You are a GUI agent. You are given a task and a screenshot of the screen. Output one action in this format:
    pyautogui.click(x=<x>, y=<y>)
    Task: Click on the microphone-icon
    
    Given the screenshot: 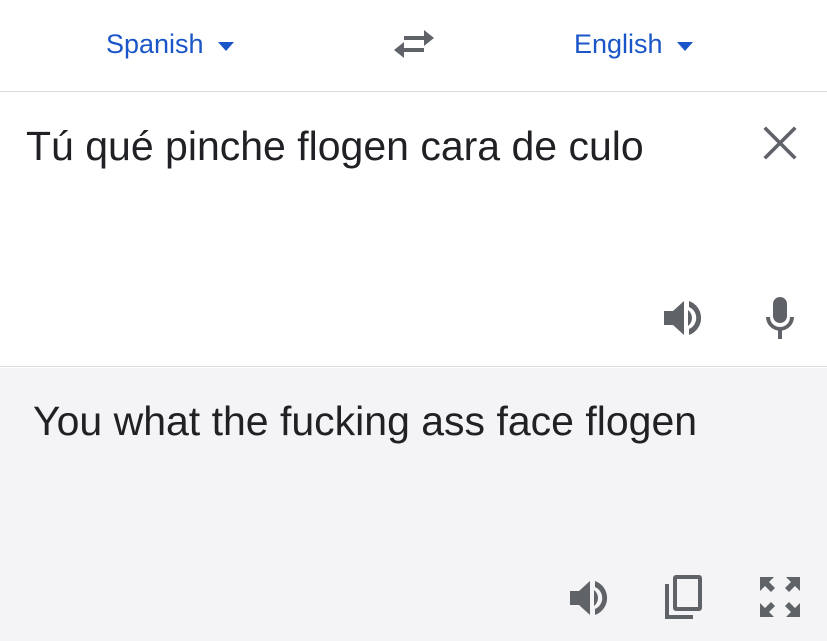 What is the action you would take?
    pyautogui.click(x=780, y=318)
    